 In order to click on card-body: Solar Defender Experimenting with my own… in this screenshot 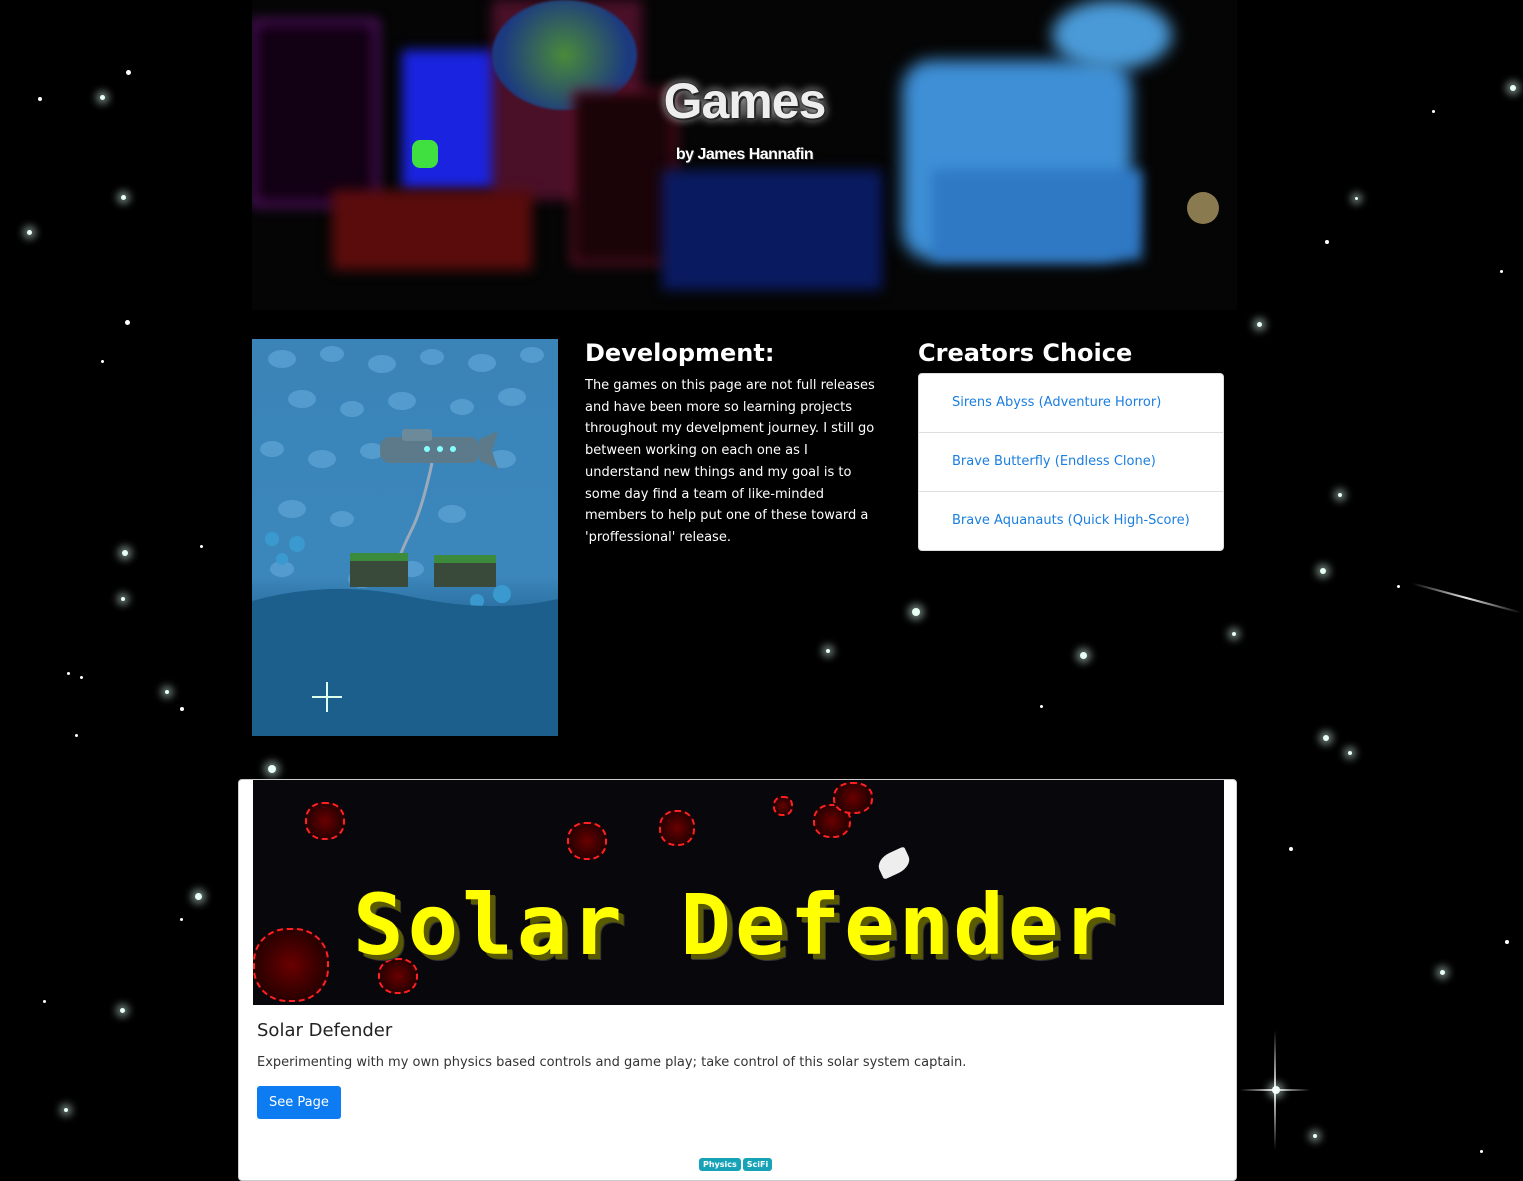, I will do `click(737, 1069)`.